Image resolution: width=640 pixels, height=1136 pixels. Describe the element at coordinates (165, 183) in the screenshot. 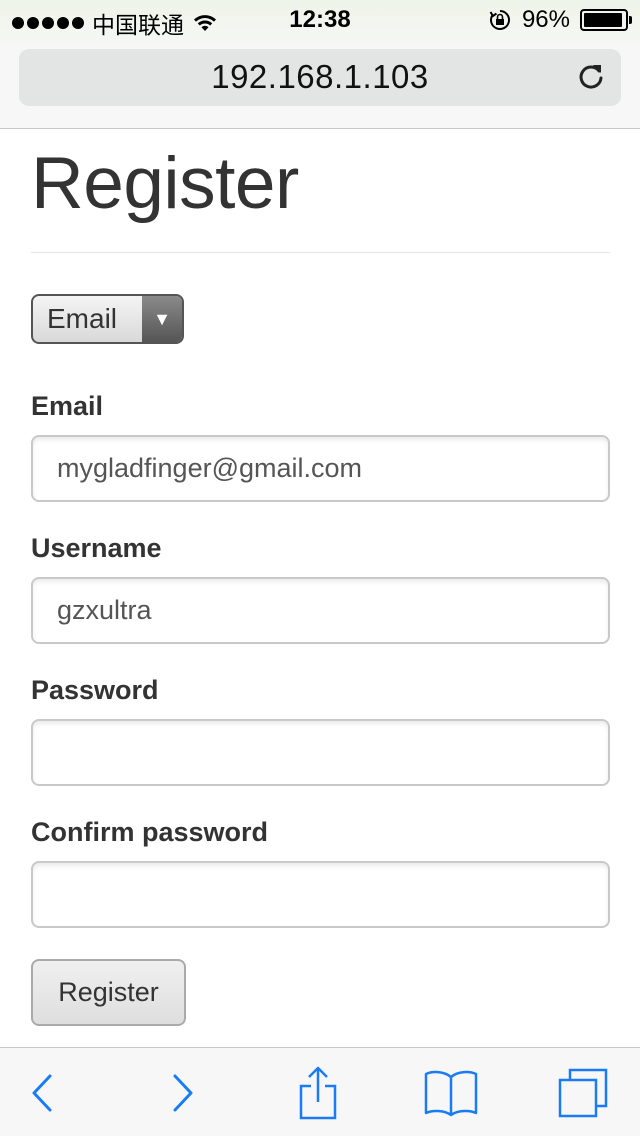

I see `page-title: Register` at that location.